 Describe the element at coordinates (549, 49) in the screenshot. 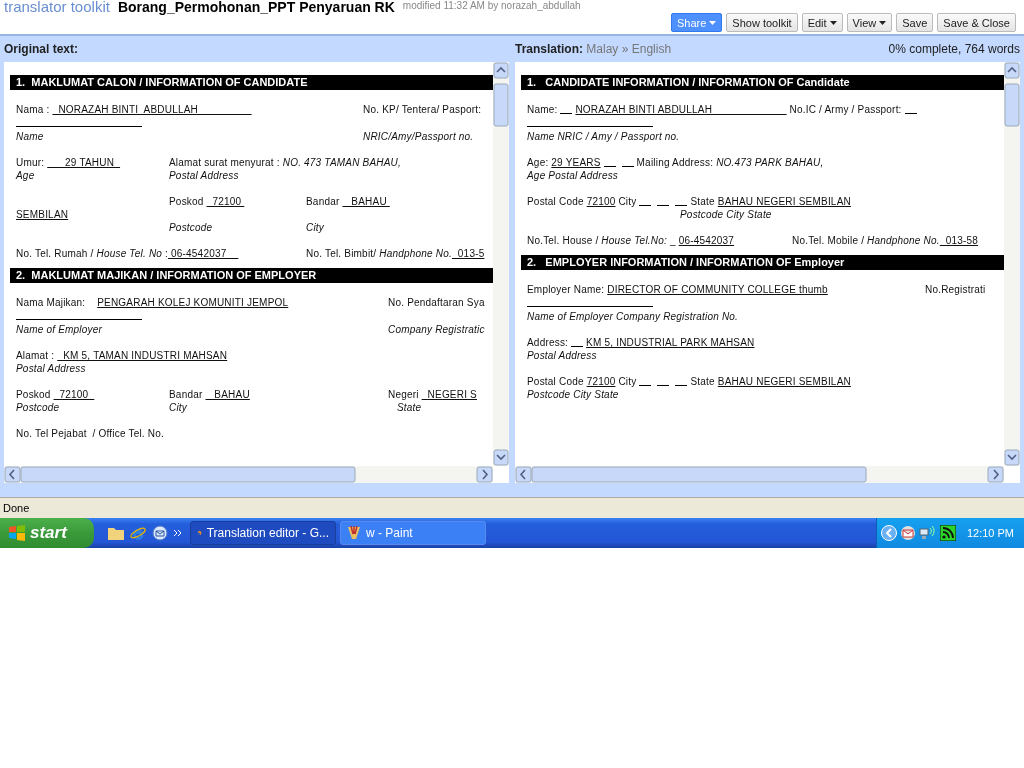

I see `pane-title: Translation:` at that location.